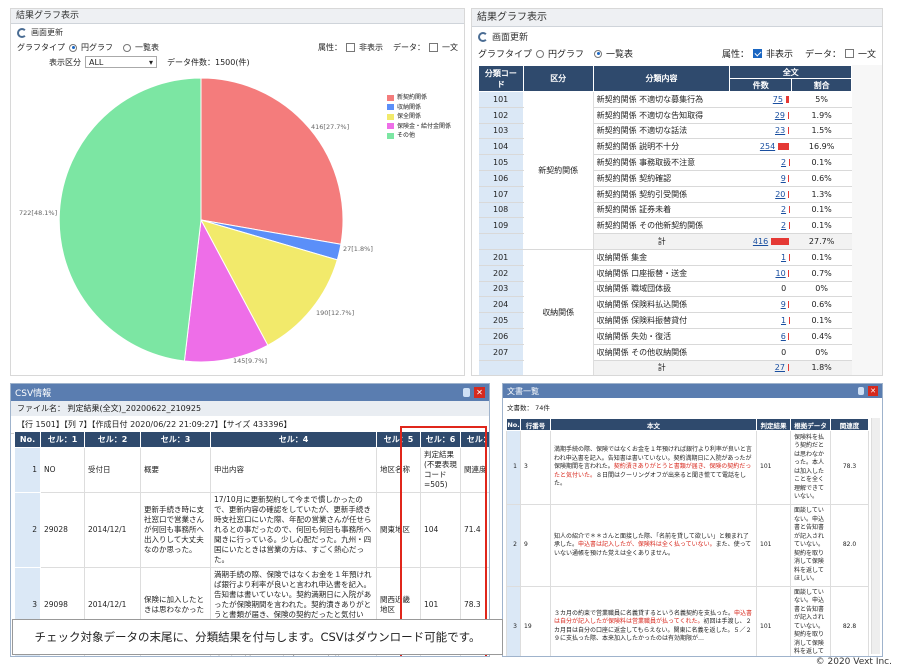 This screenshot has width=900, height=669. What do you see at coordinates (780, 194) in the screenshot?
I see `count-link: 20` at bounding box center [780, 194].